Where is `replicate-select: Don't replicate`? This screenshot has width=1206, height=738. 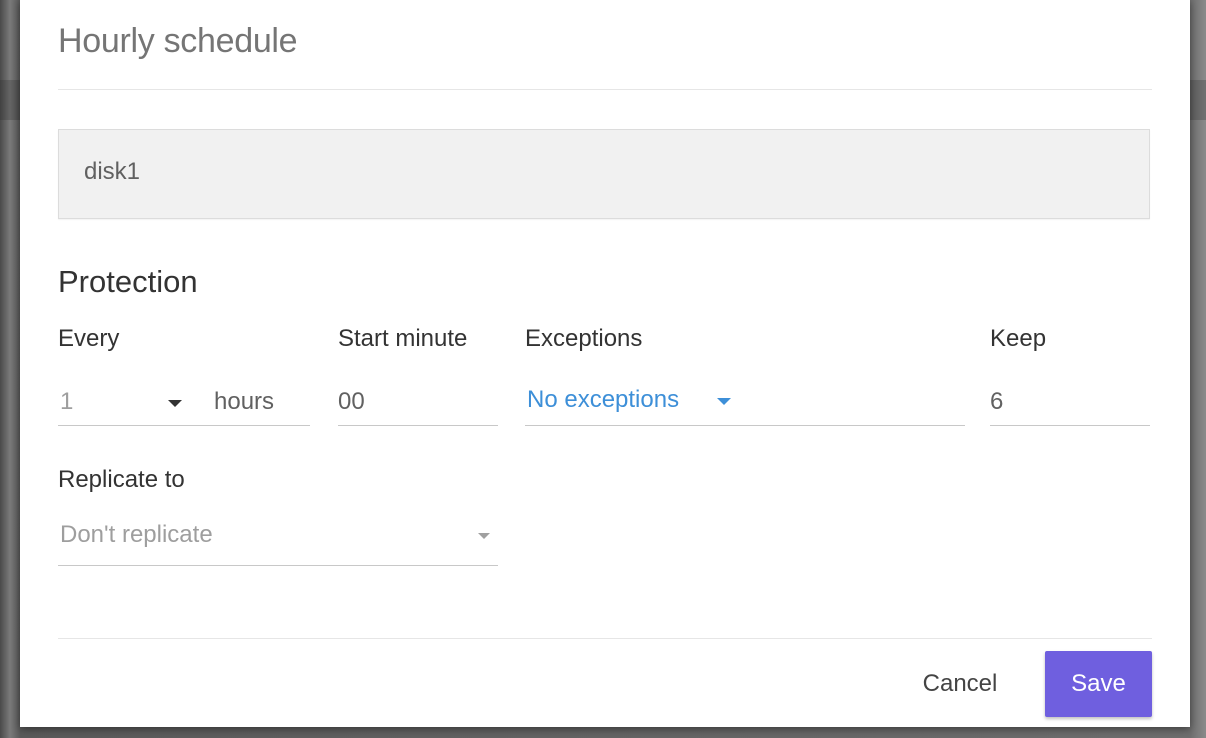 replicate-select: Don't replicate is located at coordinates (278, 543).